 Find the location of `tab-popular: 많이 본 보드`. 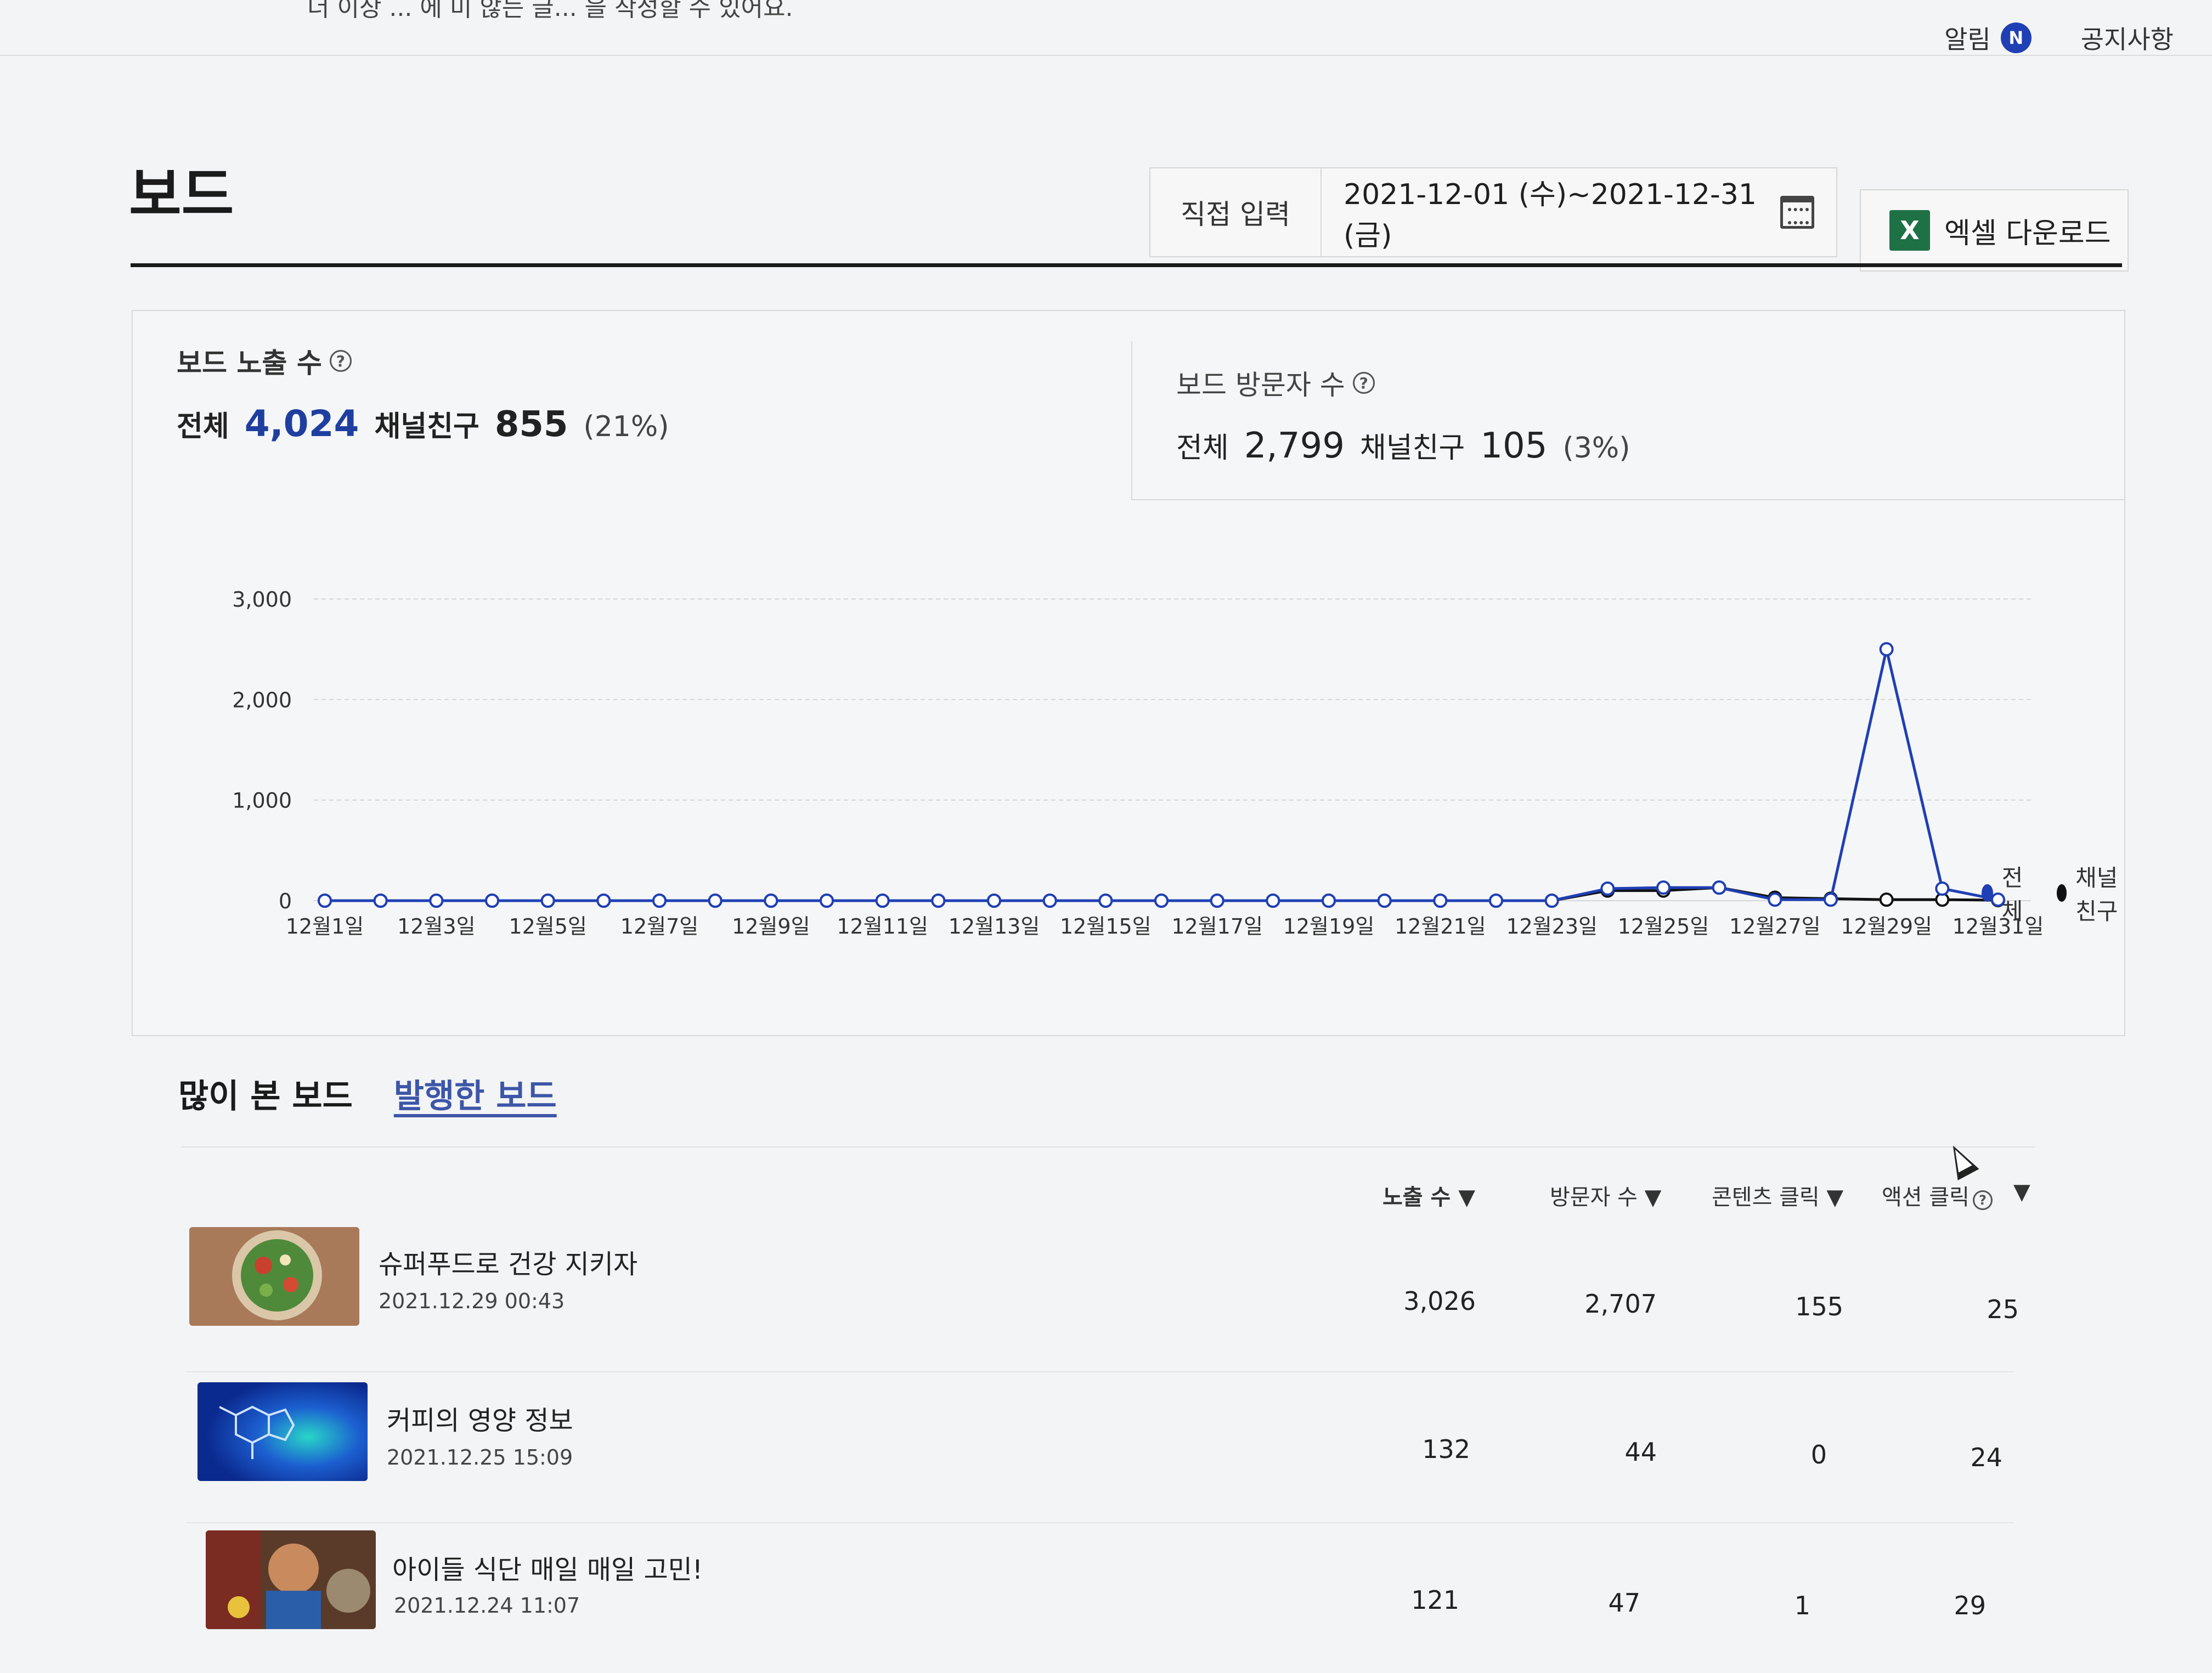

tab-popular: 많이 본 보드 is located at coordinates (265, 1093).